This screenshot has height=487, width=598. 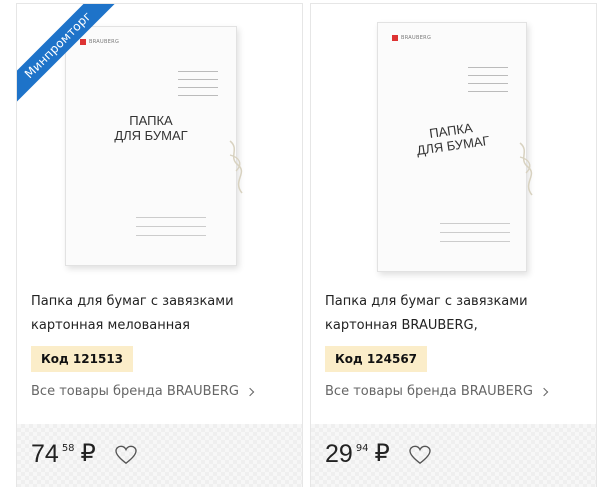 What do you see at coordinates (357, 454) in the screenshot?
I see `price: 29 94 ₽` at bounding box center [357, 454].